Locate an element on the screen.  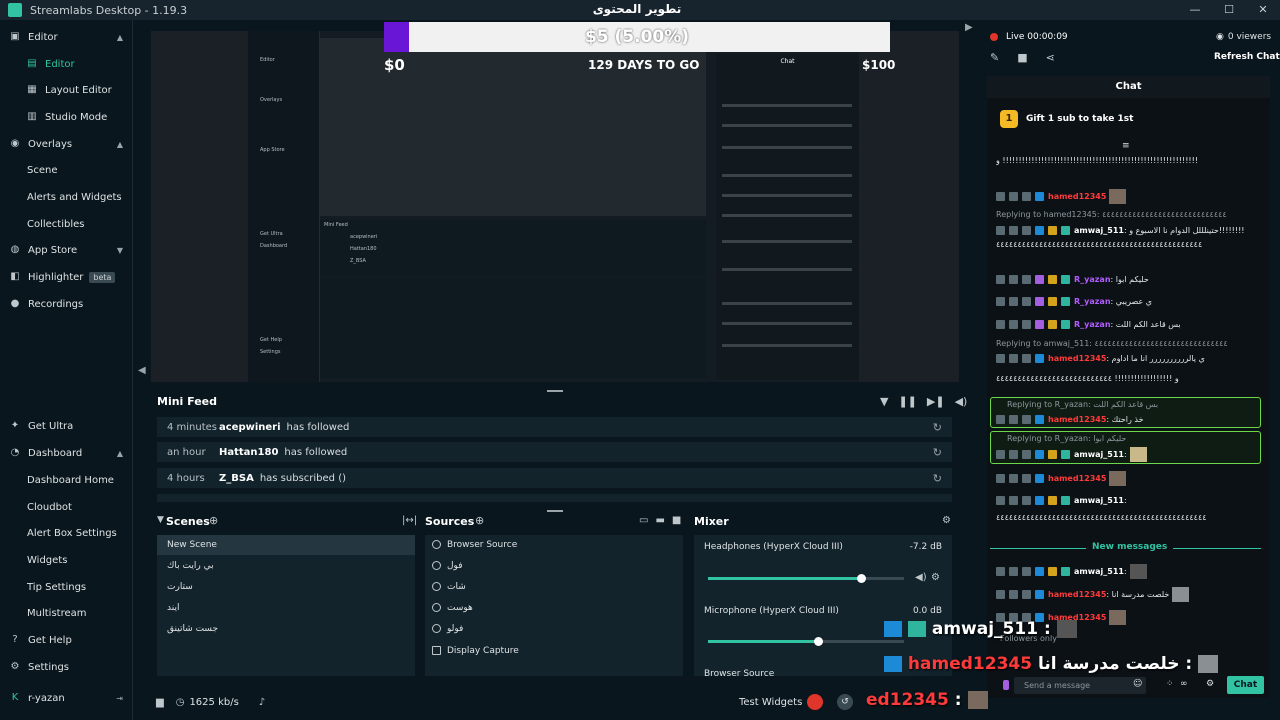
scene-item: New Scene is located at coordinates (286, 545).